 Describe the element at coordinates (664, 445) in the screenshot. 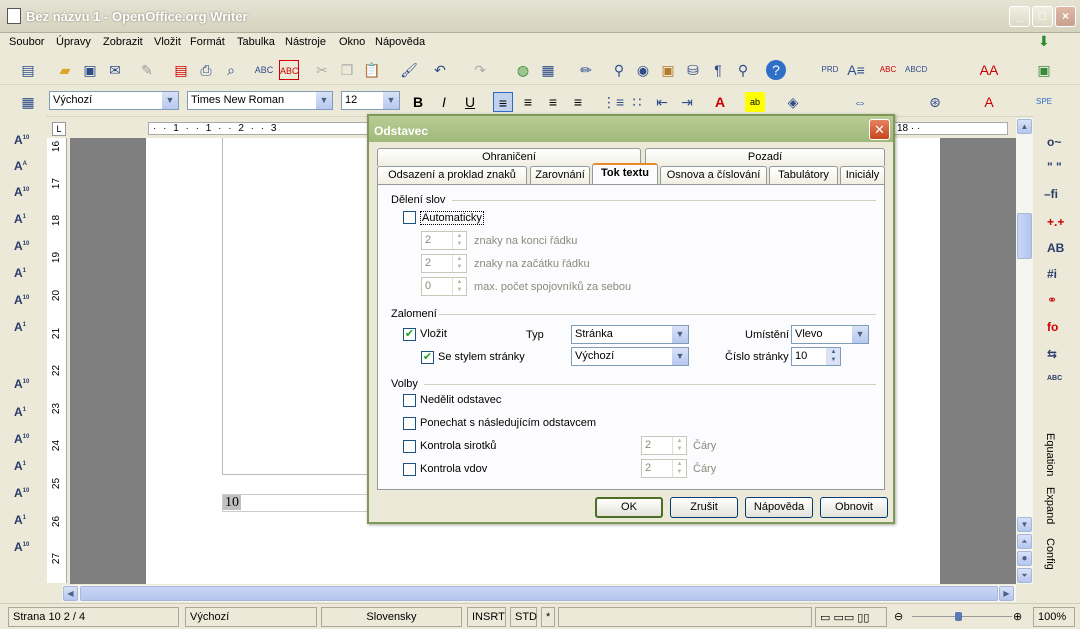

I see `orphan-lines-spinner: 2 ▲ ▼` at that location.